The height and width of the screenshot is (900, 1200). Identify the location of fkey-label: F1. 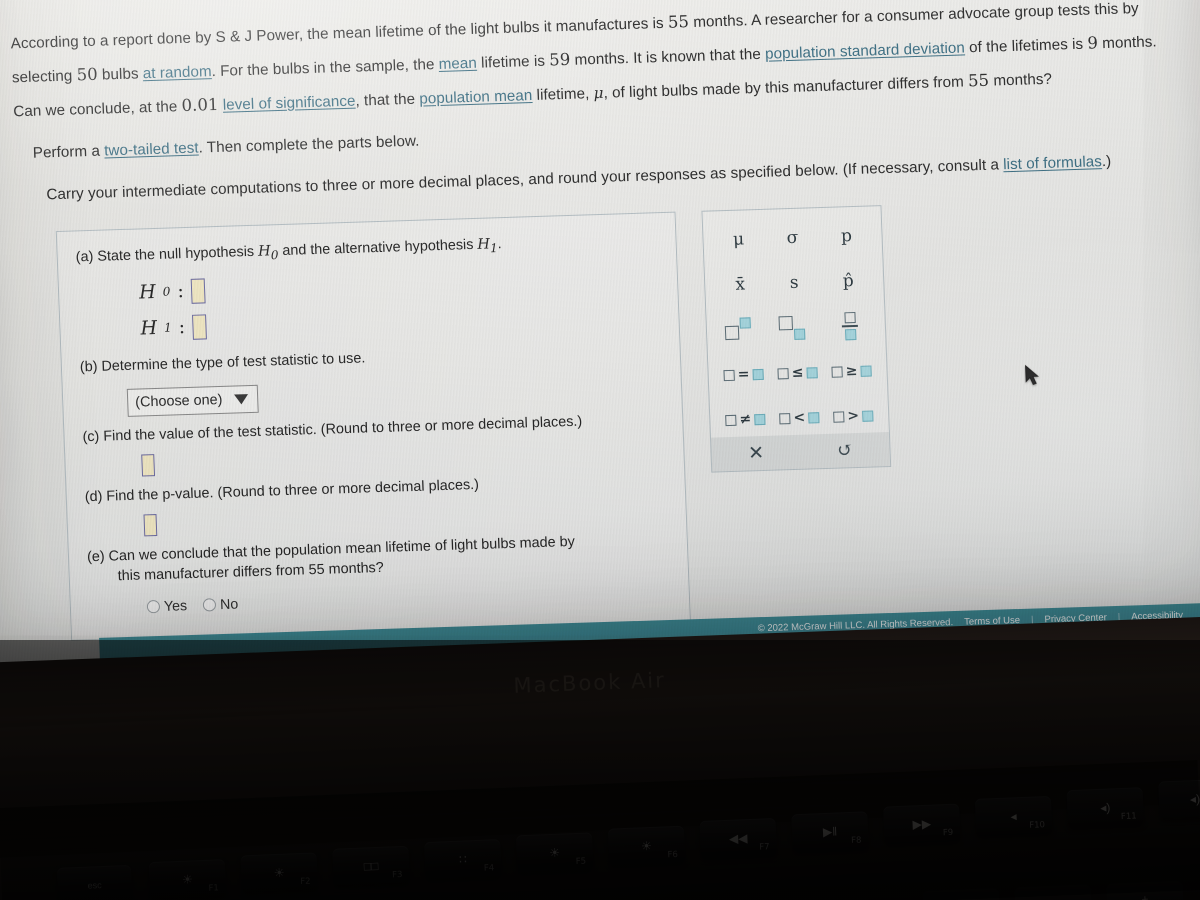
(214, 888).